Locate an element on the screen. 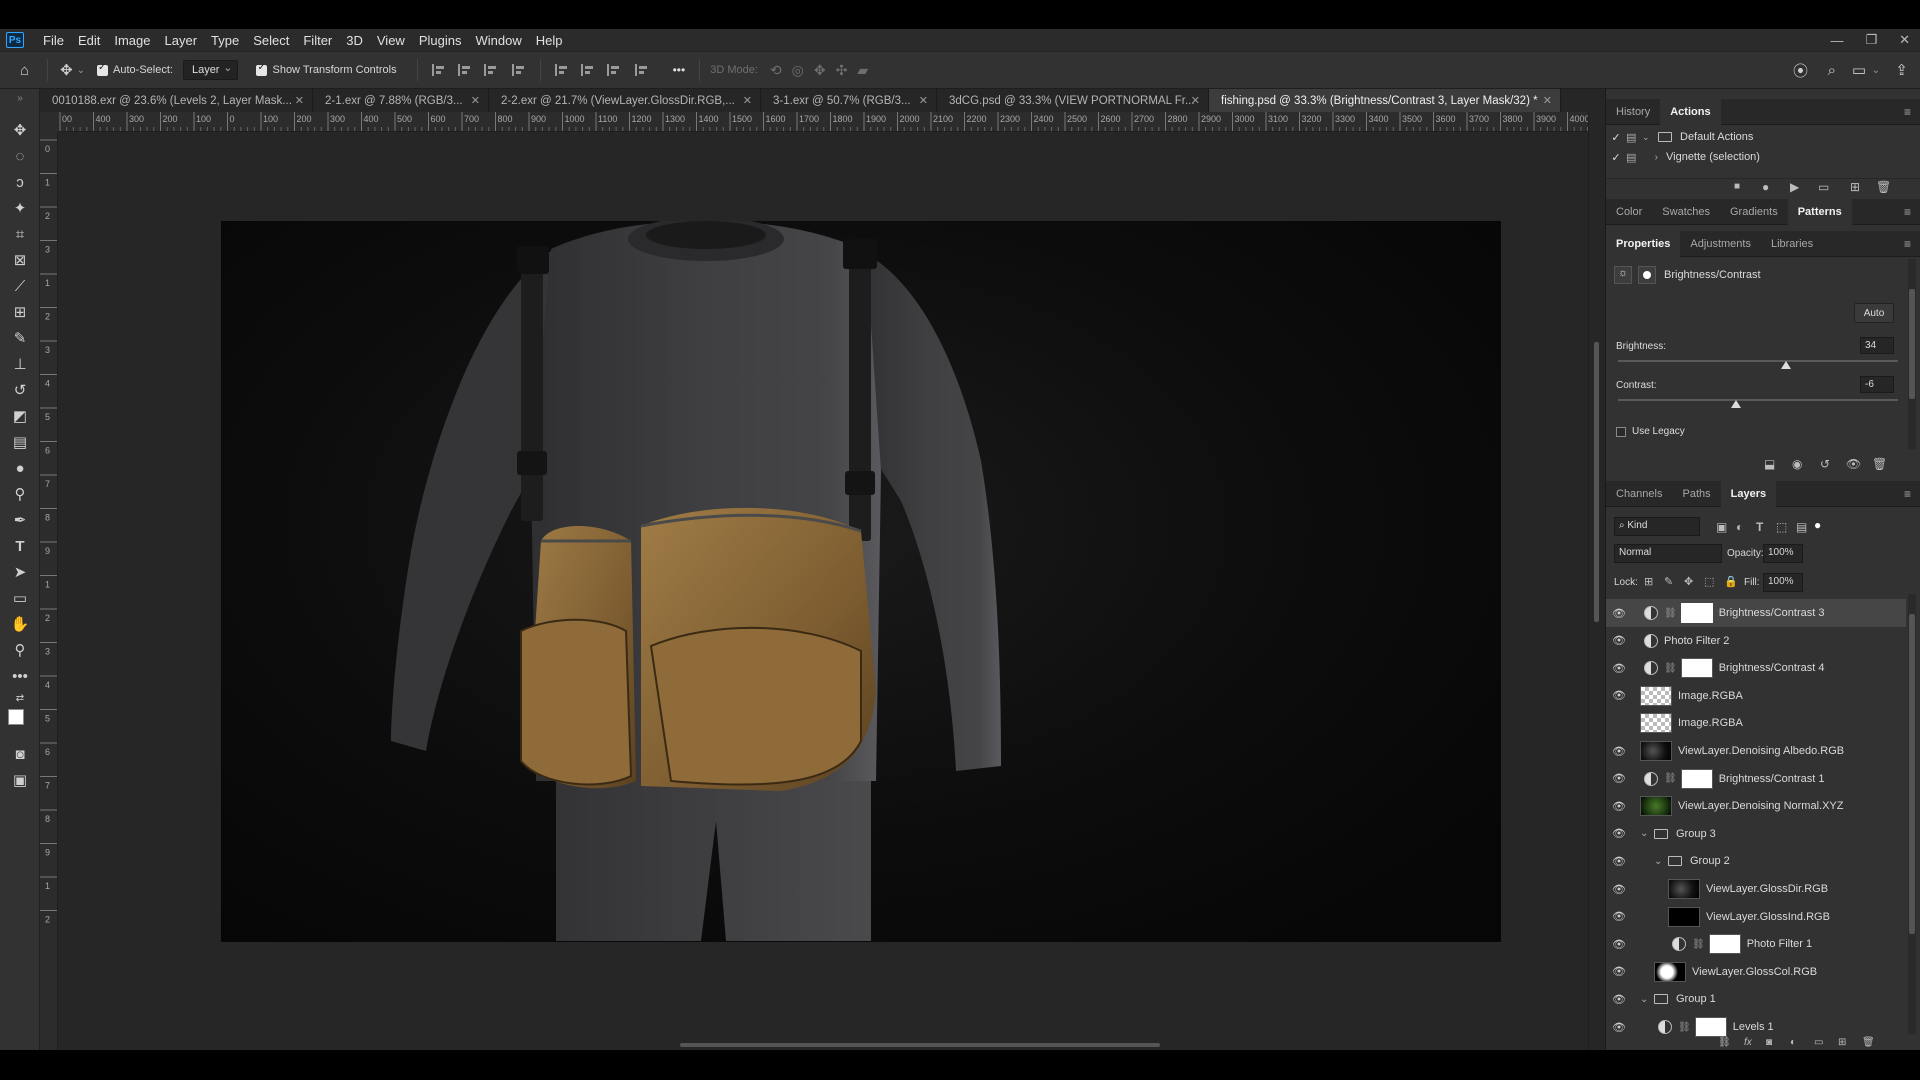 The height and width of the screenshot is (1080, 1920). path-selection-tool-icon: ➤ is located at coordinates (20, 572).